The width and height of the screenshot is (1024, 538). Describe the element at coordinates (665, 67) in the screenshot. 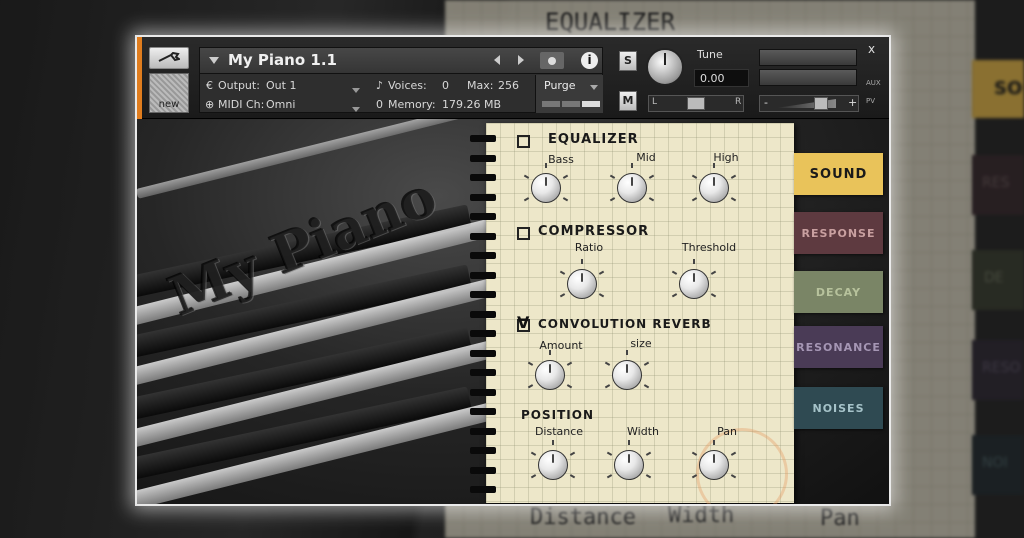

I see `tune-knob` at that location.